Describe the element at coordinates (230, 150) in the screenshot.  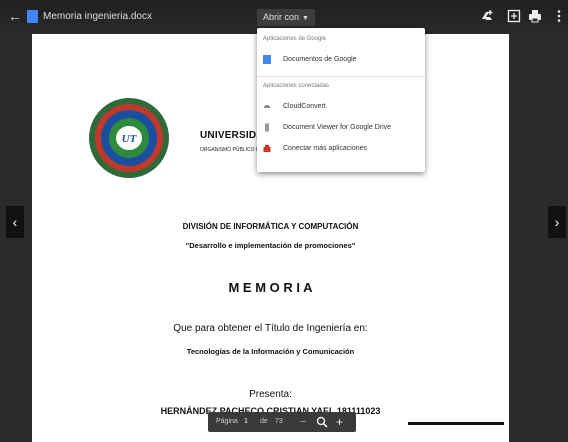
I see `university-subtitle: ORGANISMO PÚBLICO D` at that location.